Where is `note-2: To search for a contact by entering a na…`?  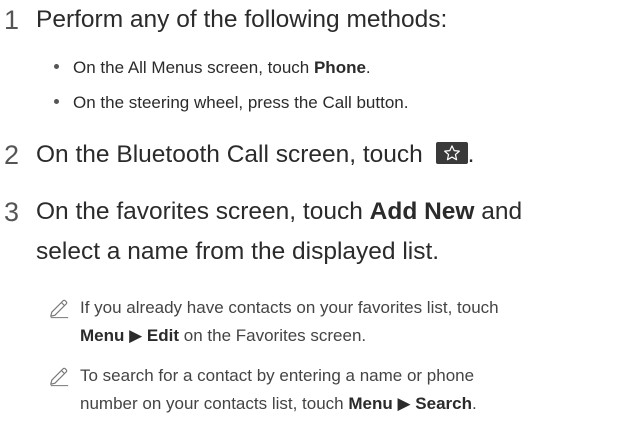 note-2: To search for a contact by entering a na… is located at coordinates (333, 390).